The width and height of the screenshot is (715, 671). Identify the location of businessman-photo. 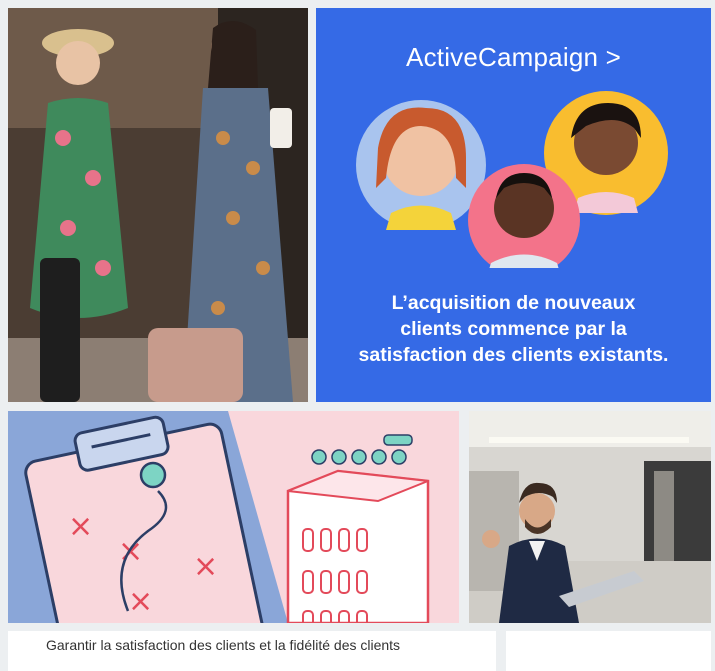
(590, 517).